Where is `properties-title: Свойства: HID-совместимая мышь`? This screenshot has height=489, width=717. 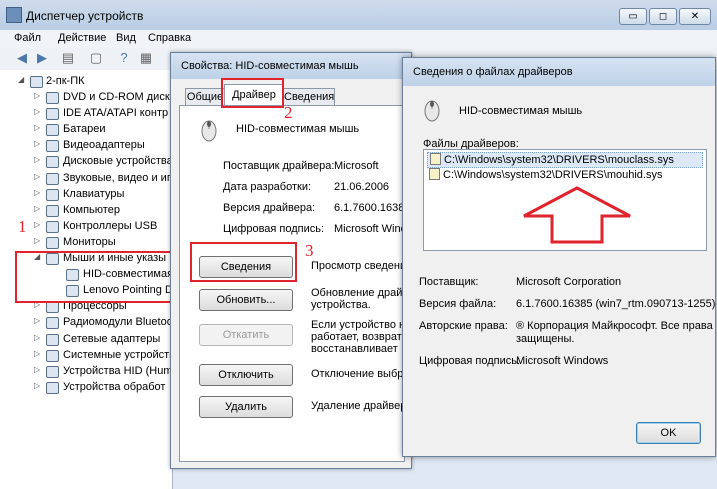
properties-title: Свойства: HID-совместимая мышь is located at coordinates (270, 66).